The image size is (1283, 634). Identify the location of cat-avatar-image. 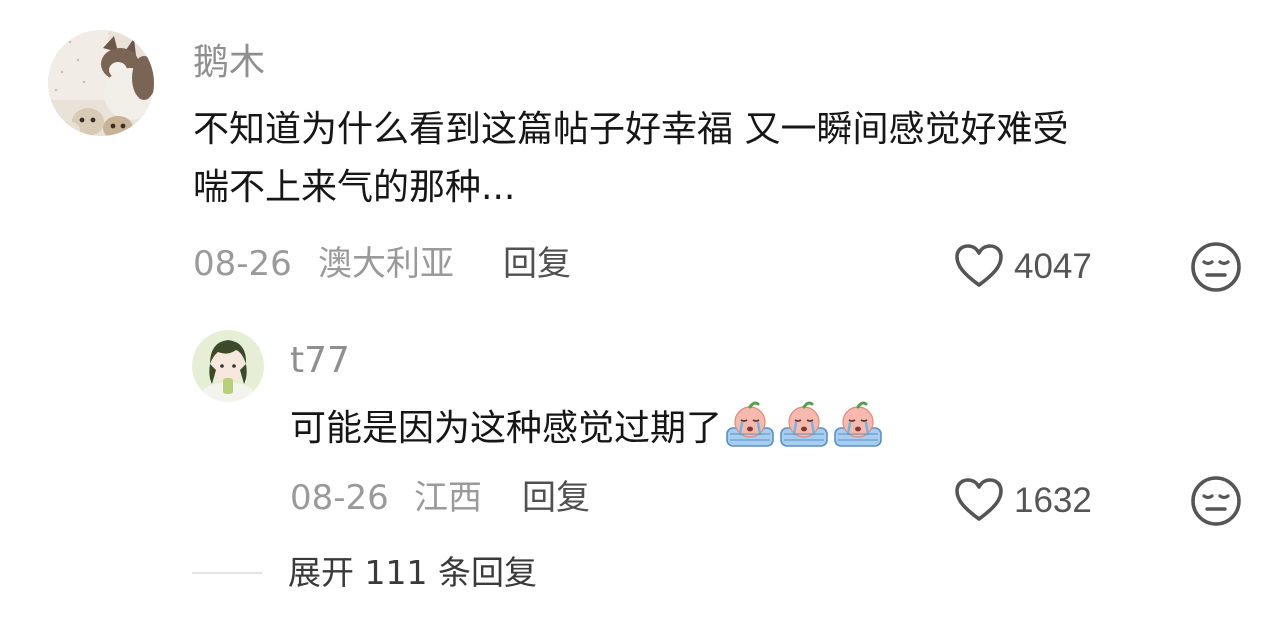
(101, 83).